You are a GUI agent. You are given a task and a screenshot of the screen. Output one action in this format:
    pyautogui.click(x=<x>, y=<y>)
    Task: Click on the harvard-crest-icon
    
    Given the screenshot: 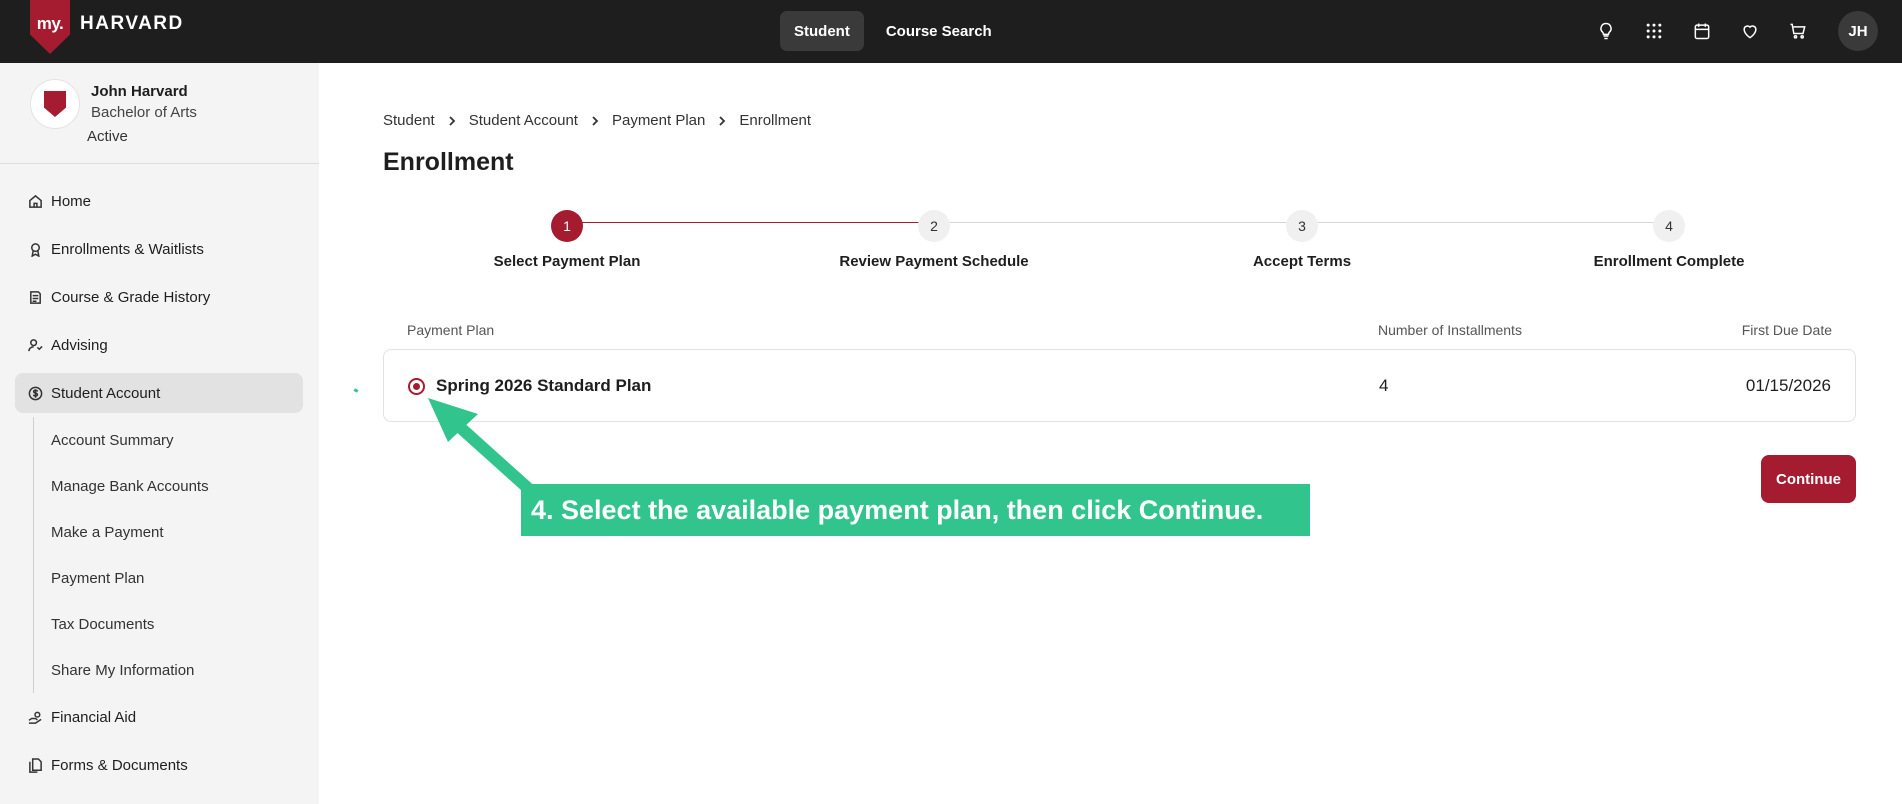 What is the action you would take?
    pyautogui.click(x=55, y=104)
    